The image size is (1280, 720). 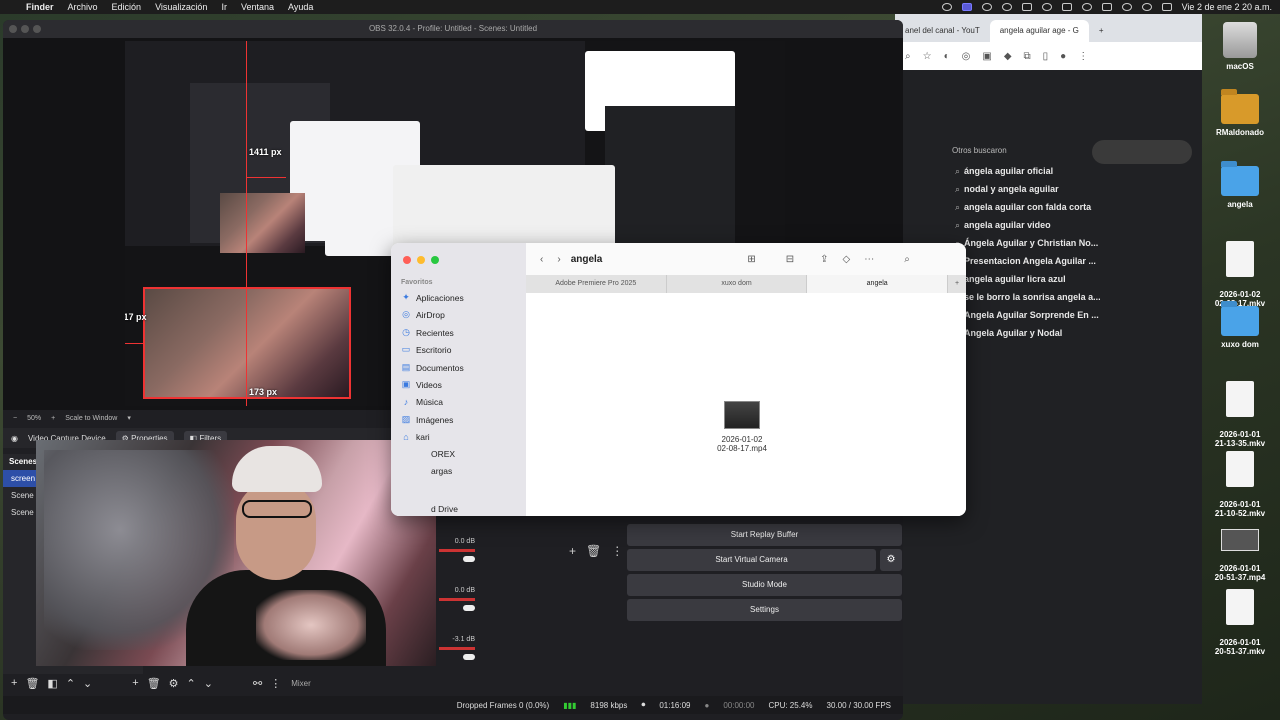 I want to click on zoom-icon: ⌕, so click(x=908, y=56).